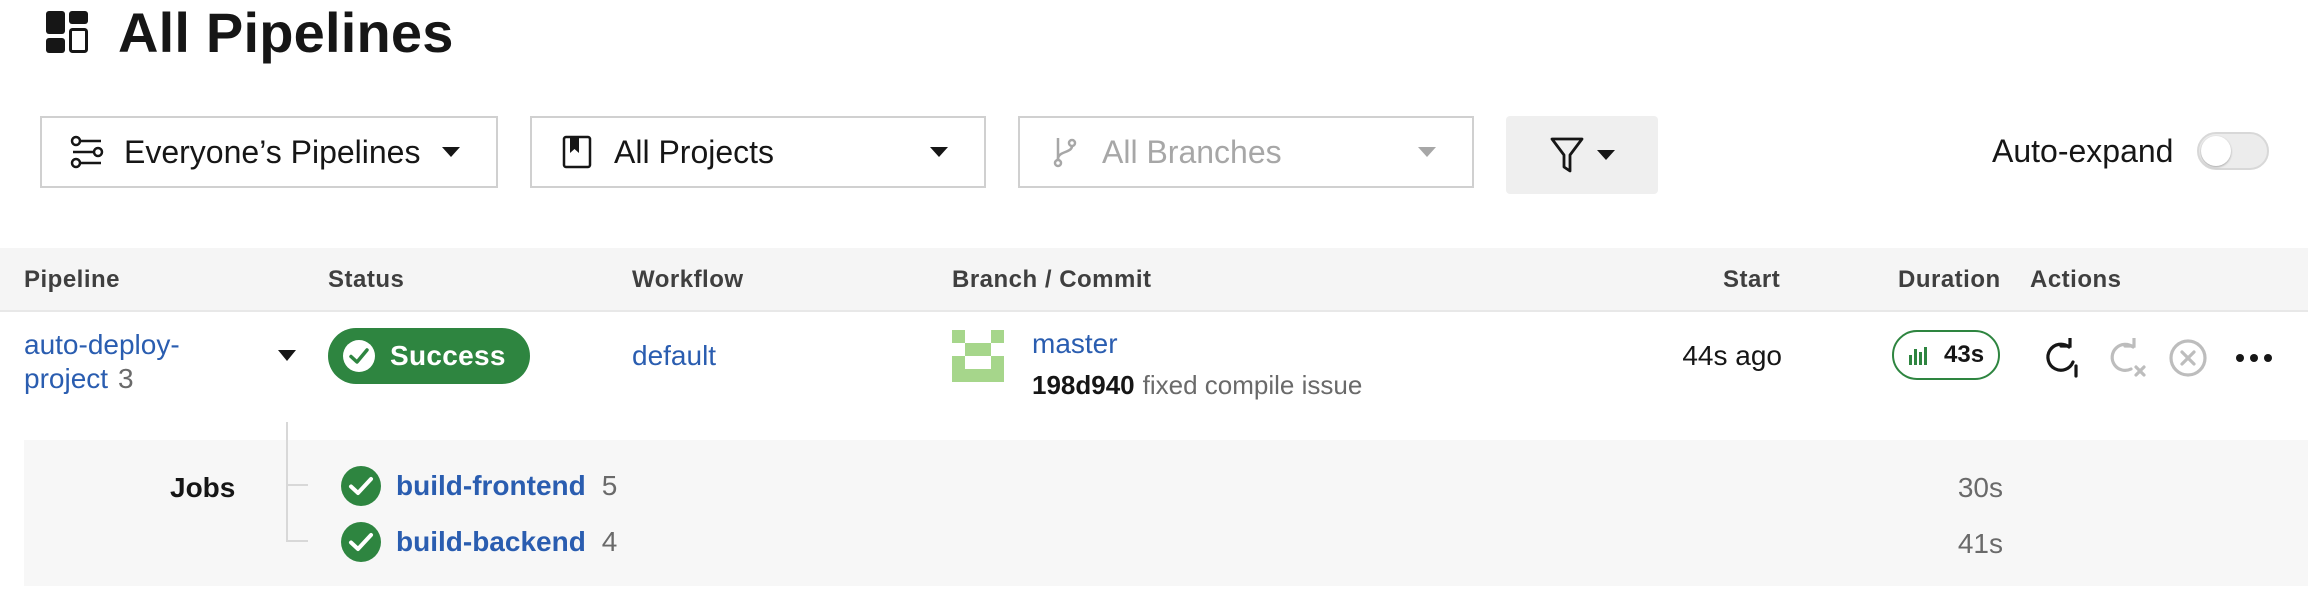  Describe the element at coordinates (2062, 358) in the screenshot. I see `rerun-icon` at that location.